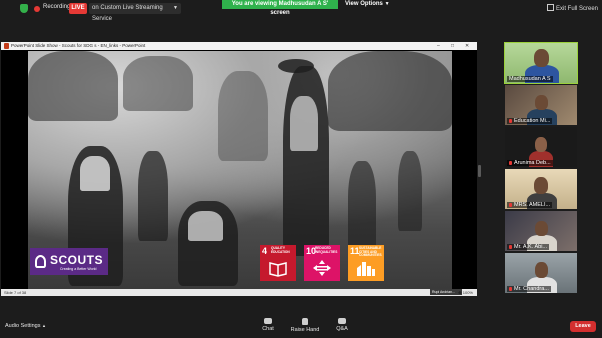 The image size is (602, 338). What do you see at coordinates (6, 46) in the screenshot?
I see `powerpoint-icon` at bounding box center [6, 46].